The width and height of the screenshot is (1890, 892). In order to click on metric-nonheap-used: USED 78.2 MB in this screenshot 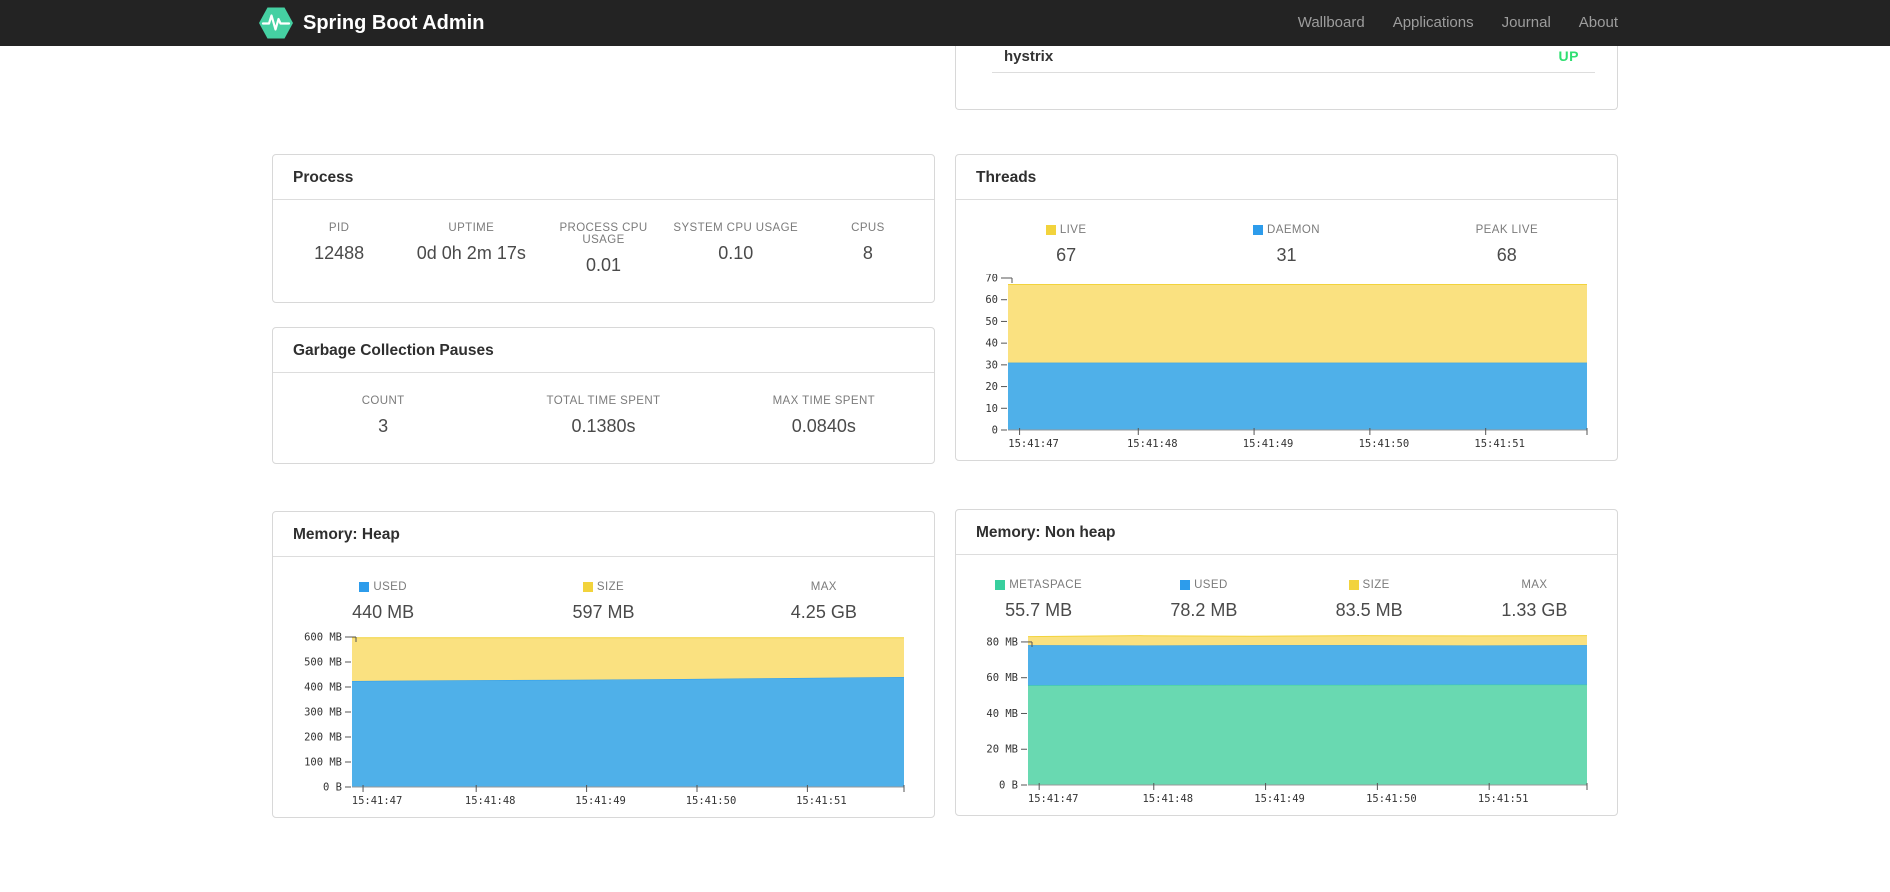, I will do `click(1204, 599)`.